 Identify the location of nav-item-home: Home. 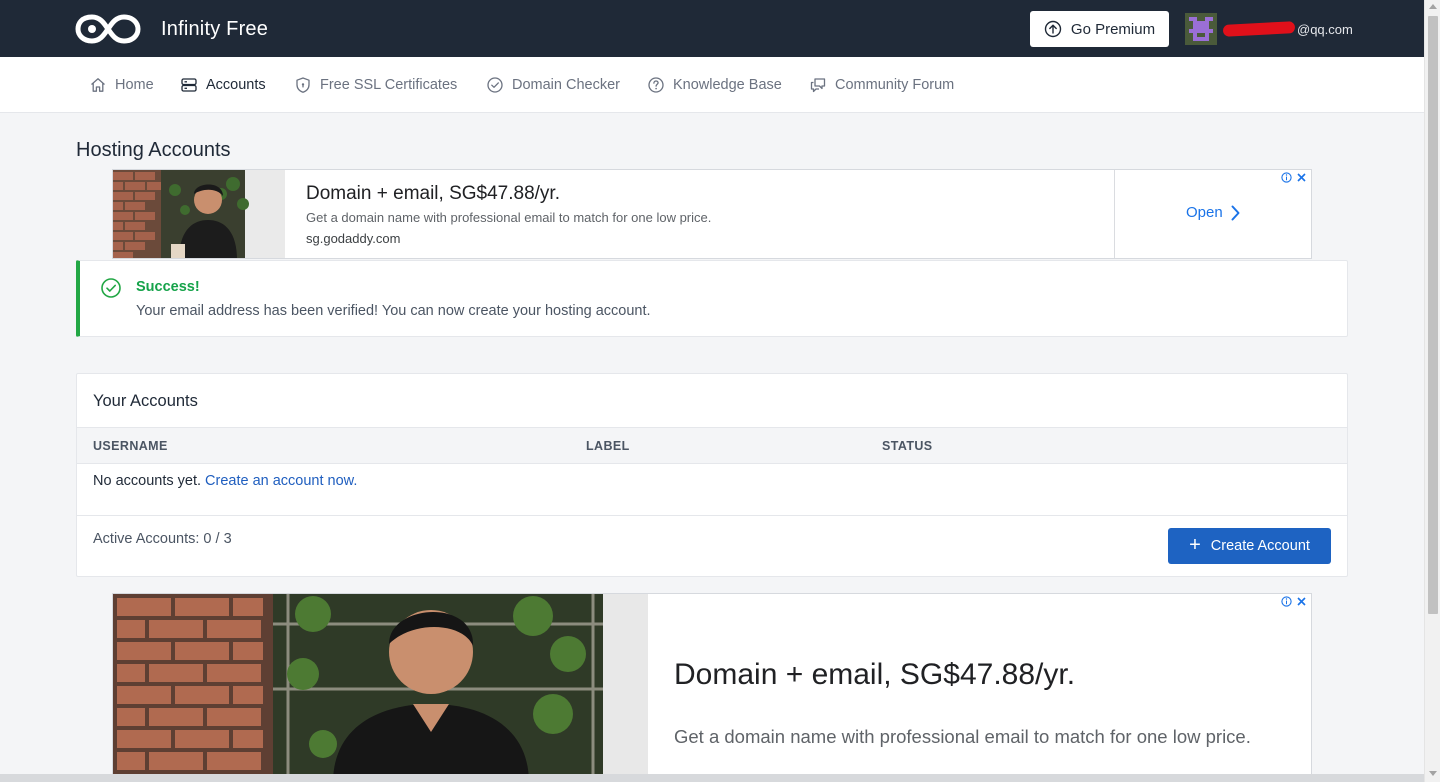
(121, 85).